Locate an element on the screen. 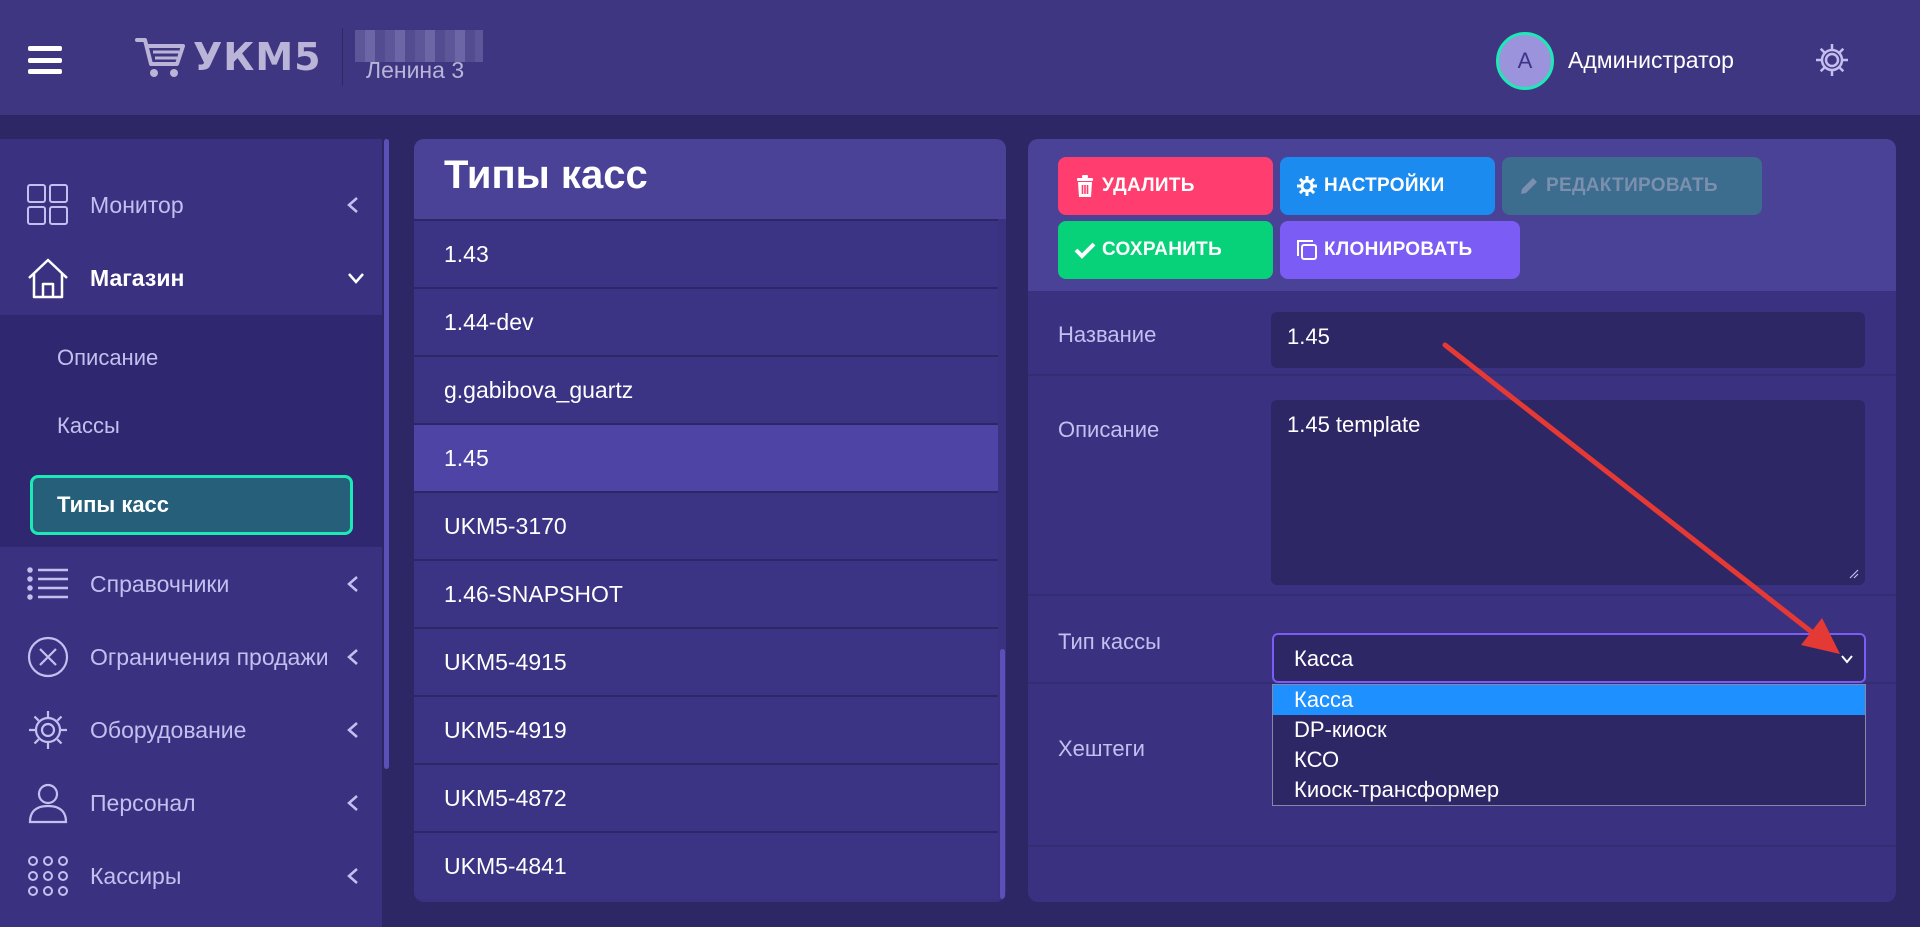 The image size is (1920, 927). edit-button-label: РЕДАКТИРОВАТЬ is located at coordinates (1632, 185).